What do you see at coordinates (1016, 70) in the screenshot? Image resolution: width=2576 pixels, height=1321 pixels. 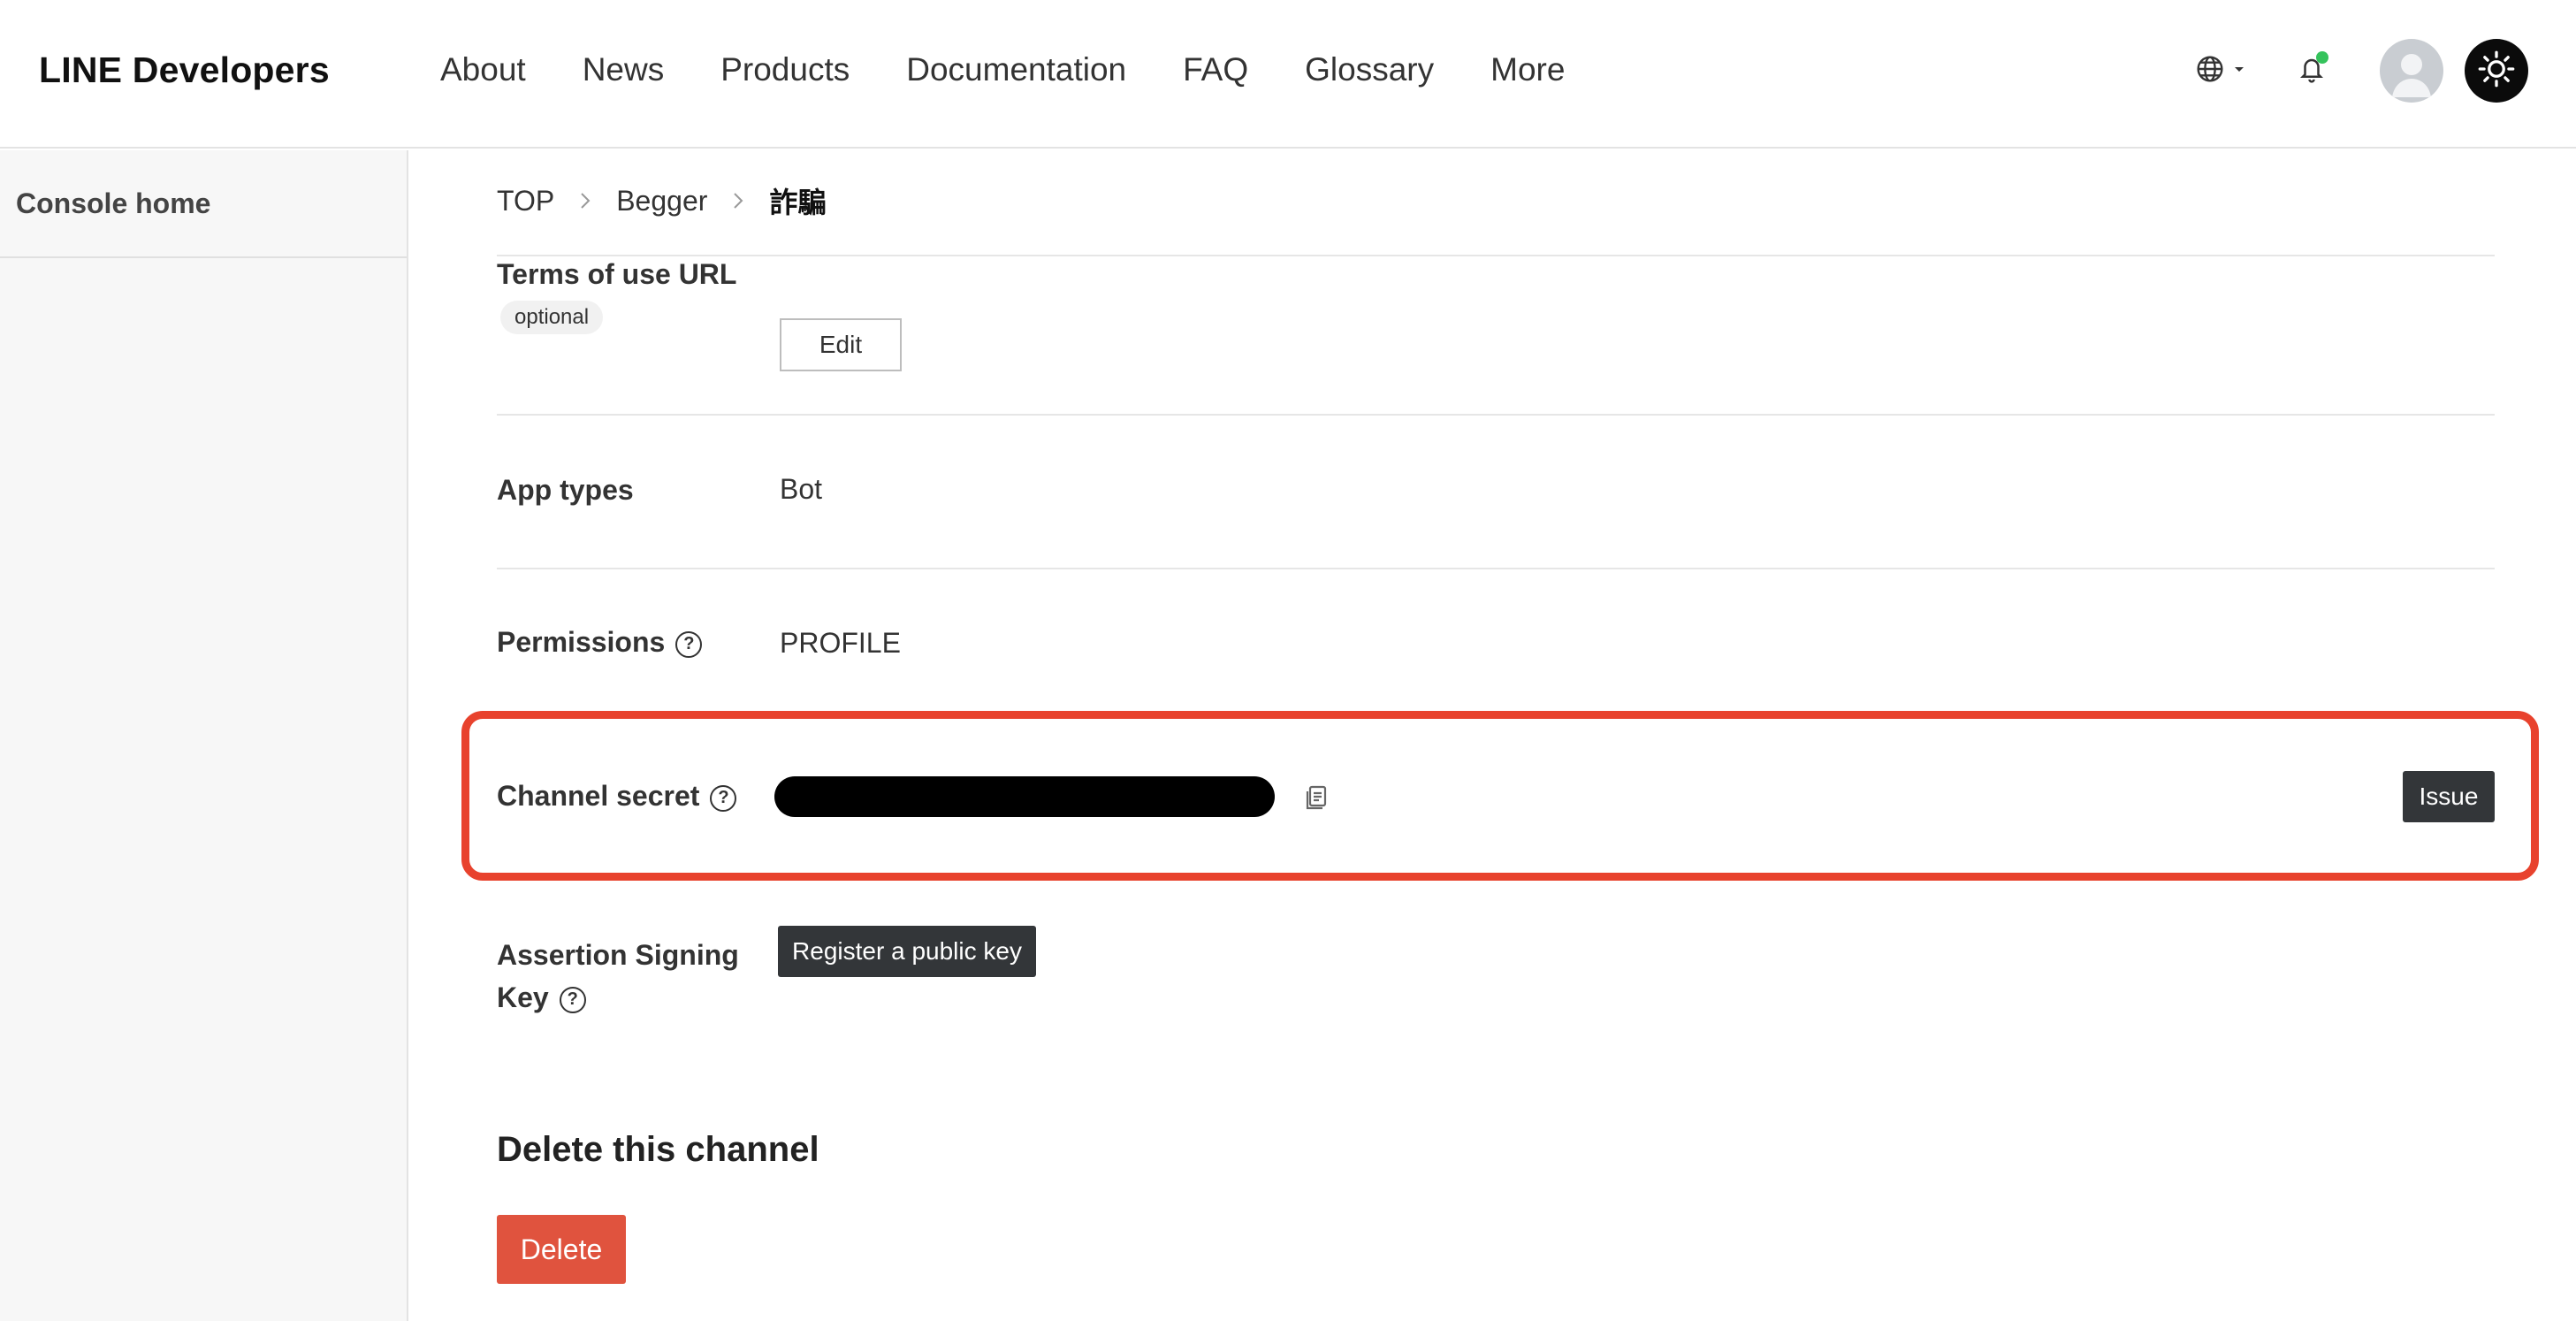 I see `nav-documentation: Documentation` at bounding box center [1016, 70].